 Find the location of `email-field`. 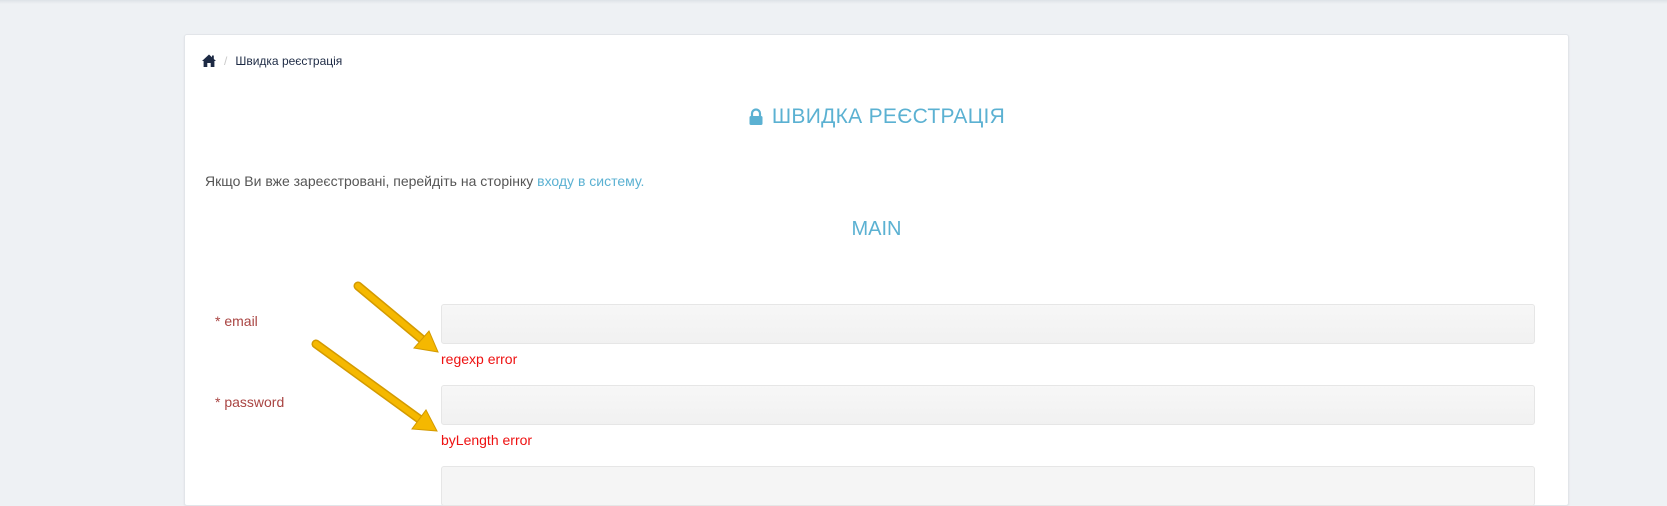

email-field is located at coordinates (988, 324).